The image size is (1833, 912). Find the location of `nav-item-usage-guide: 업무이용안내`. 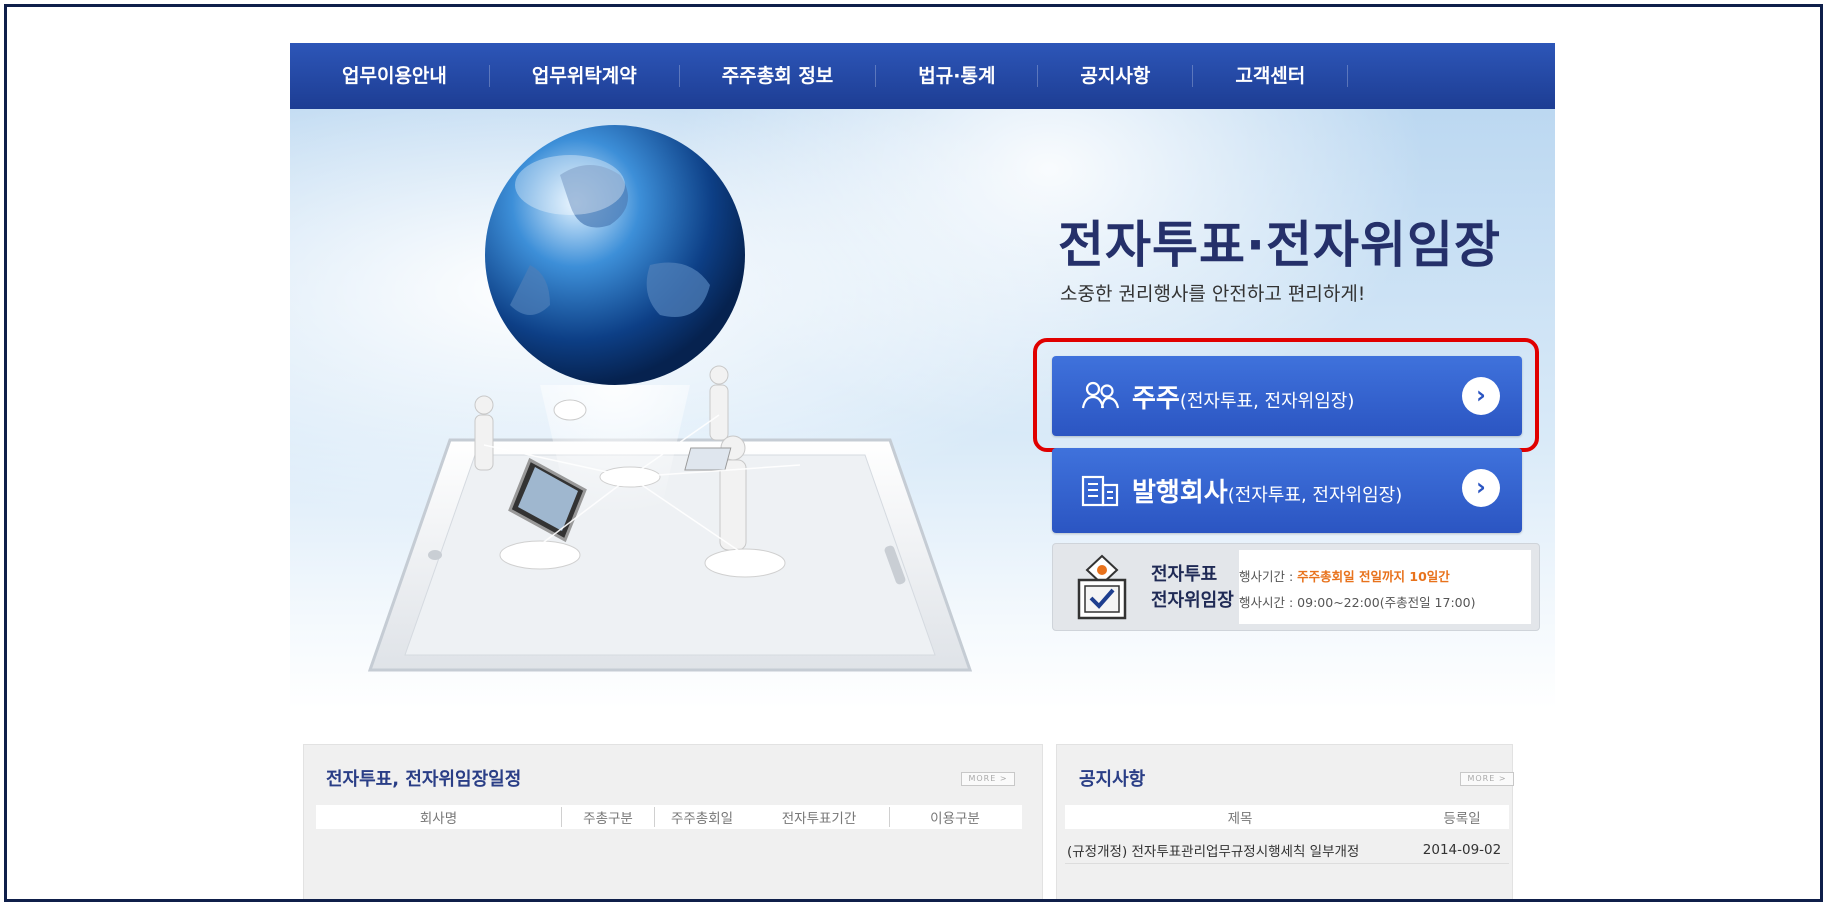

nav-item-usage-guide: 업무이용안내 is located at coordinates (390, 76).